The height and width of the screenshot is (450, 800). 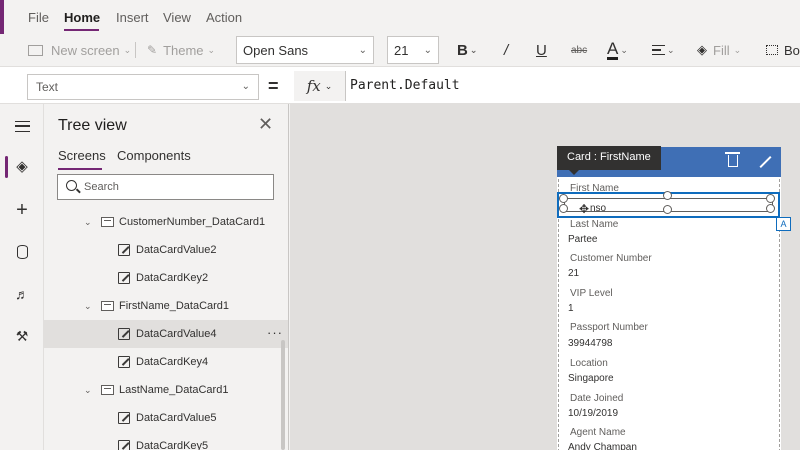 I want to click on trash-icon, so click(x=732, y=159).